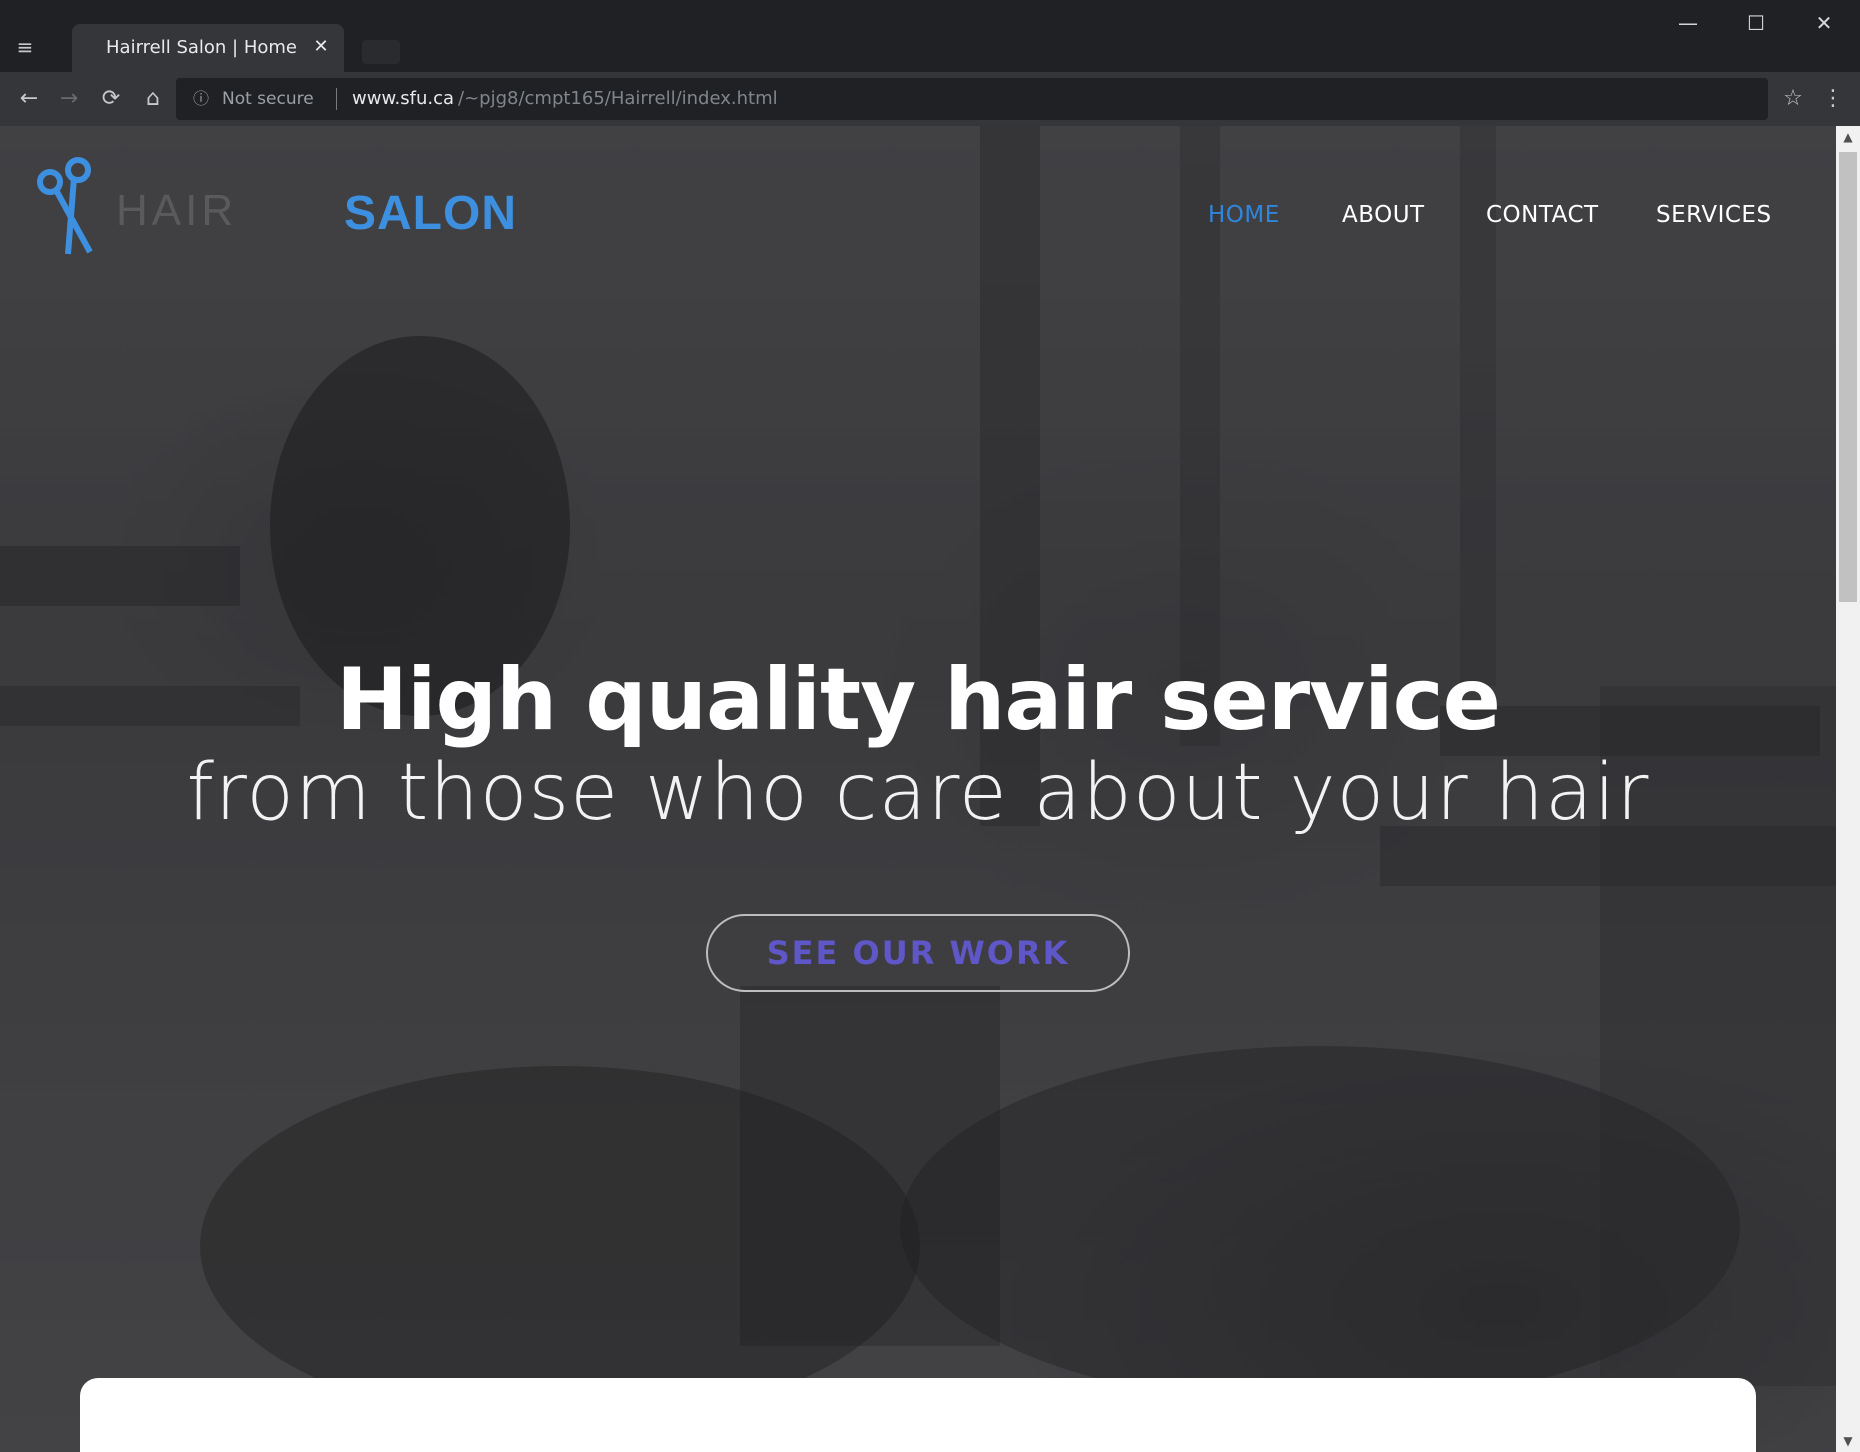 The image size is (1860, 1452). What do you see at coordinates (1688, 23) in the screenshot?
I see `minimize-icon: —` at bounding box center [1688, 23].